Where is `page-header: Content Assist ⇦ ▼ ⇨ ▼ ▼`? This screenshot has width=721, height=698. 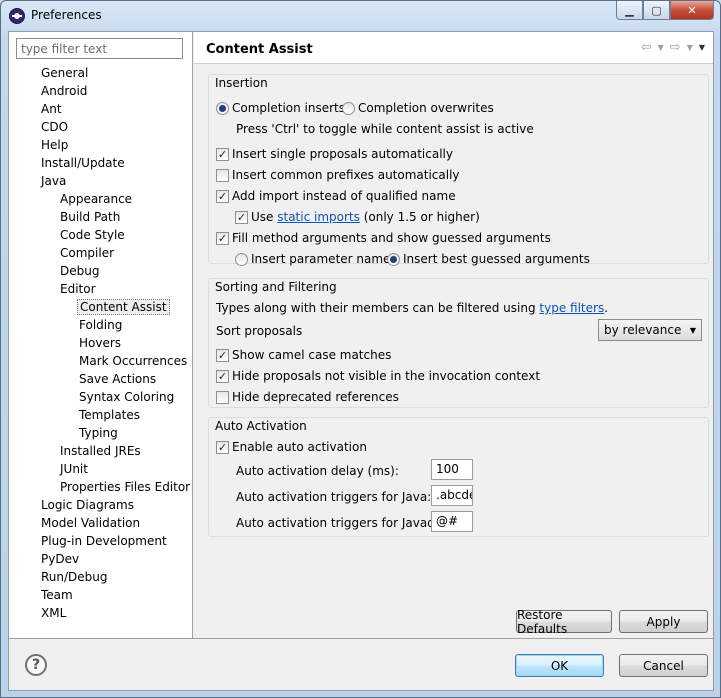 page-header: Content Assist ⇦ ▼ ⇨ ▼ ▼ is located at coordinates (453, 48).